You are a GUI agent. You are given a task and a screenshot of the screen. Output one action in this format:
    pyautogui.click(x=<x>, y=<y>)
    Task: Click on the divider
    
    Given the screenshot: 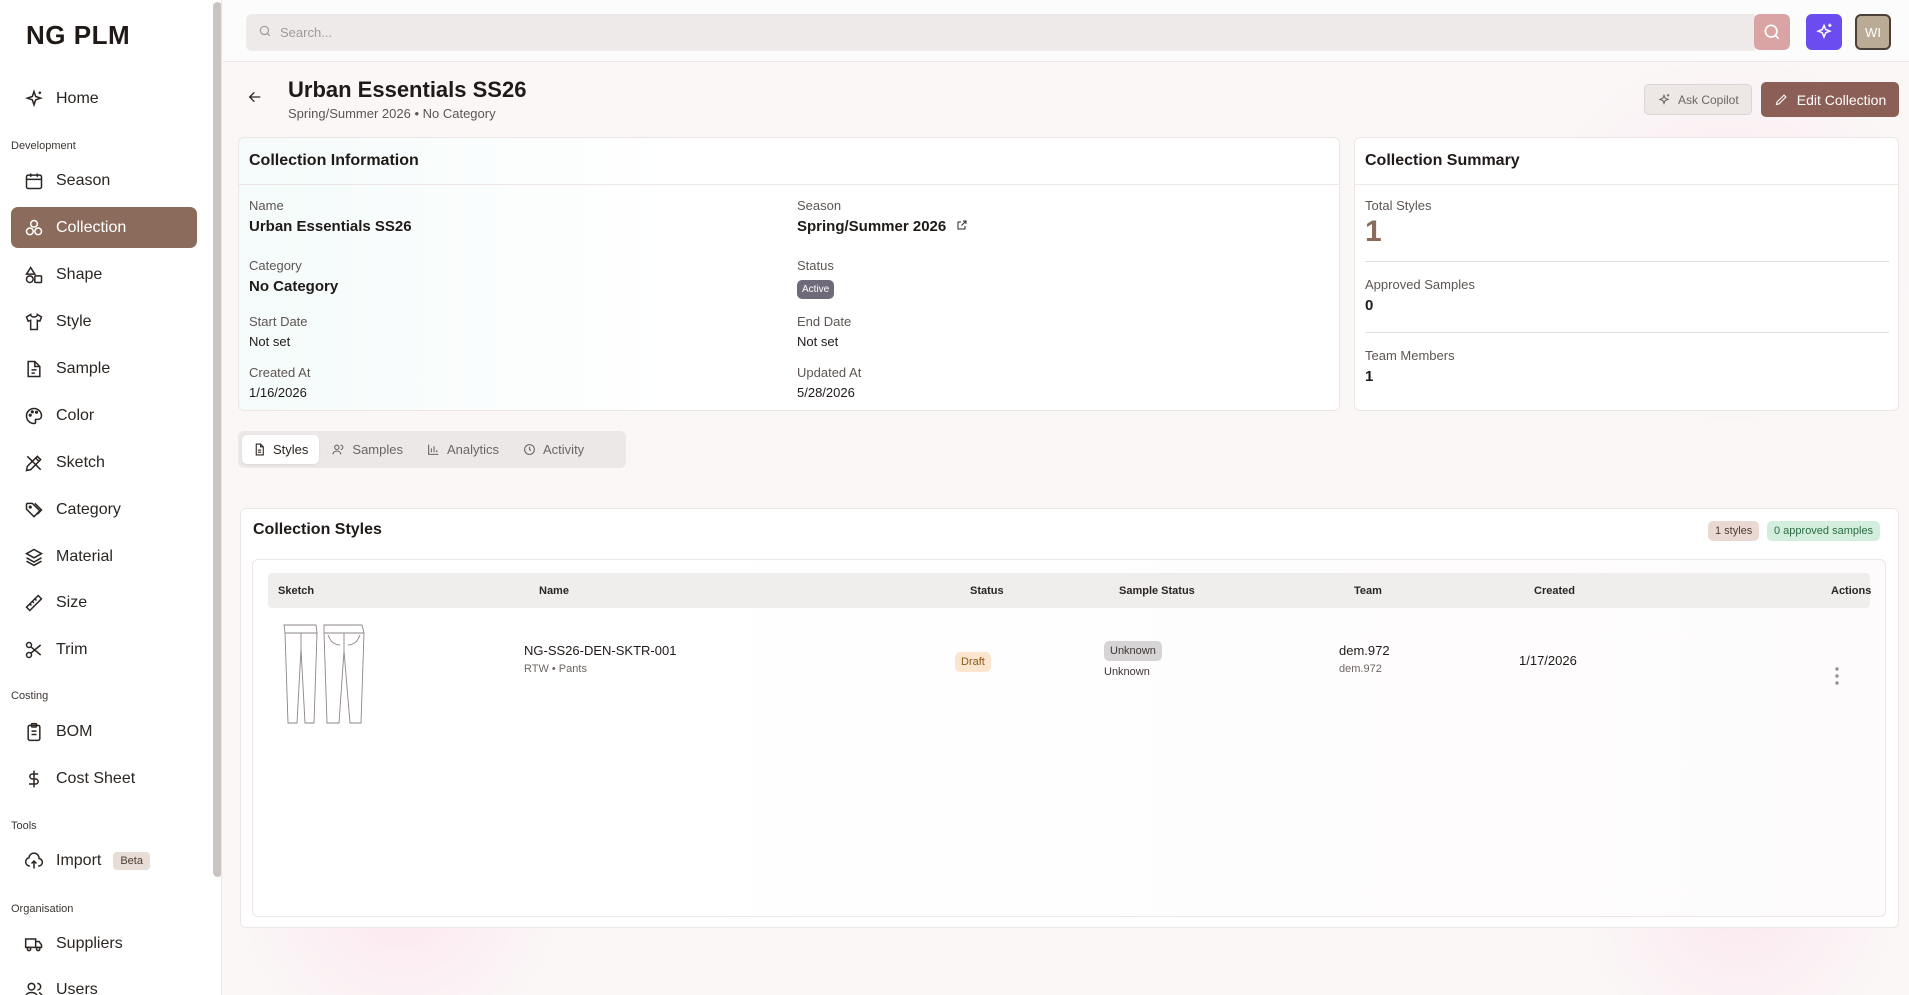 What is the action you would take?
    pyautogui.click(x=1627, y=332)
    